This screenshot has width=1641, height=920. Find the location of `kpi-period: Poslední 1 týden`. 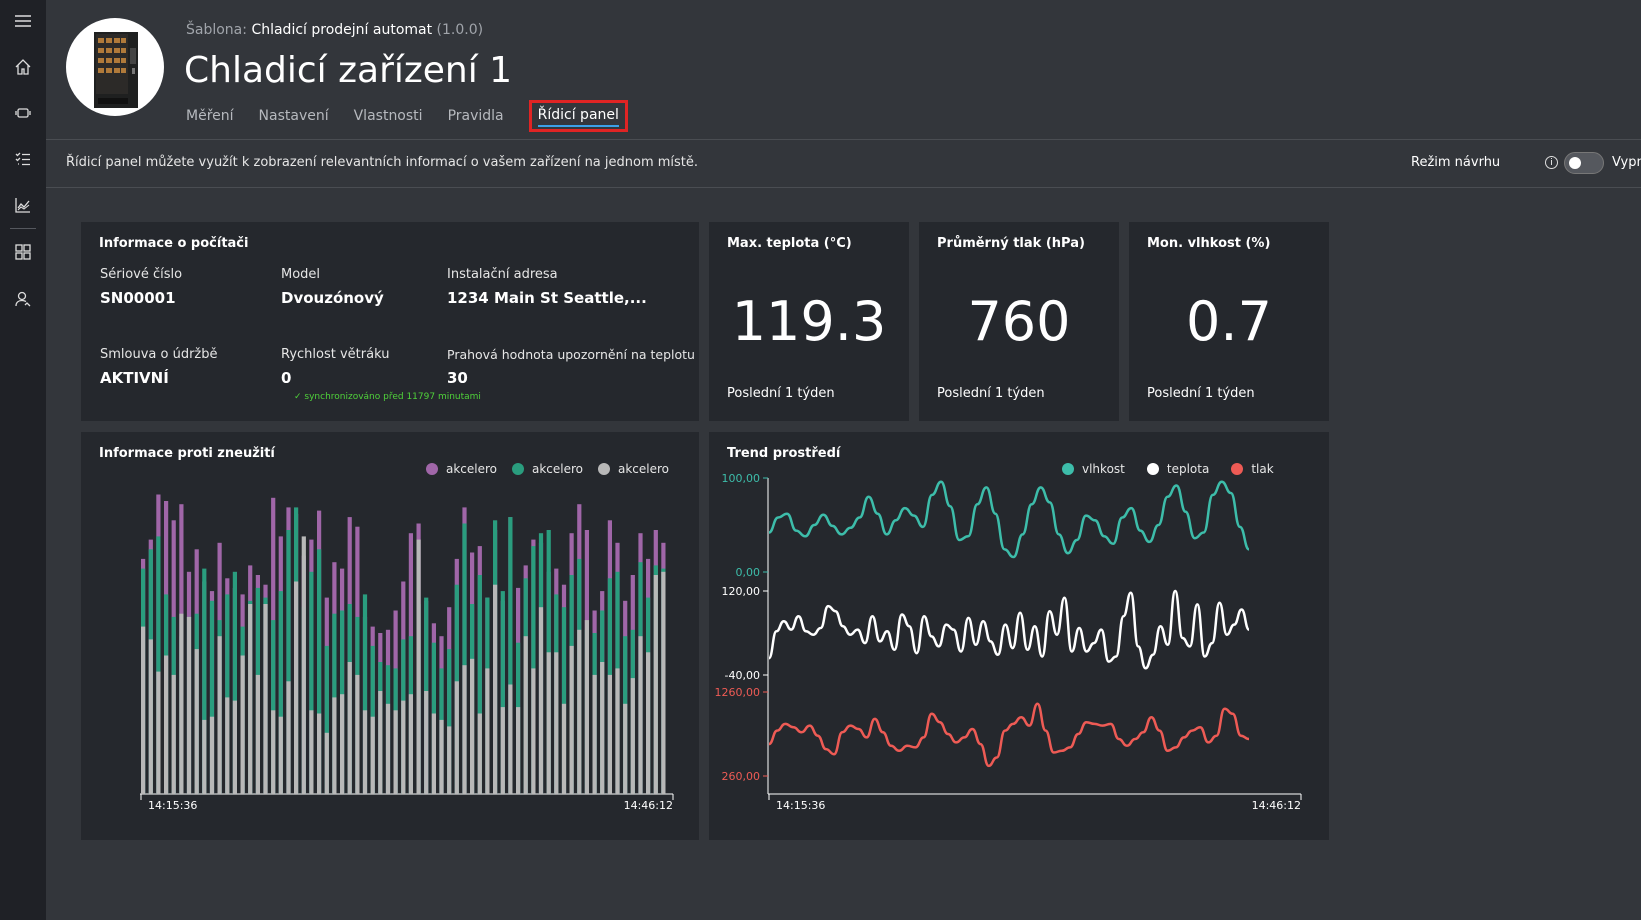

kpi-period: Poslední 1 týden is located at coordinates (1201, 393).